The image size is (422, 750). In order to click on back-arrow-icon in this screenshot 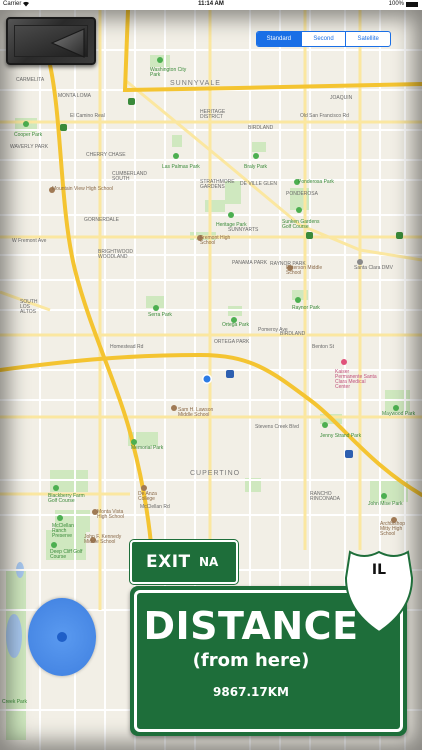, I will do `click(67, 43)`.